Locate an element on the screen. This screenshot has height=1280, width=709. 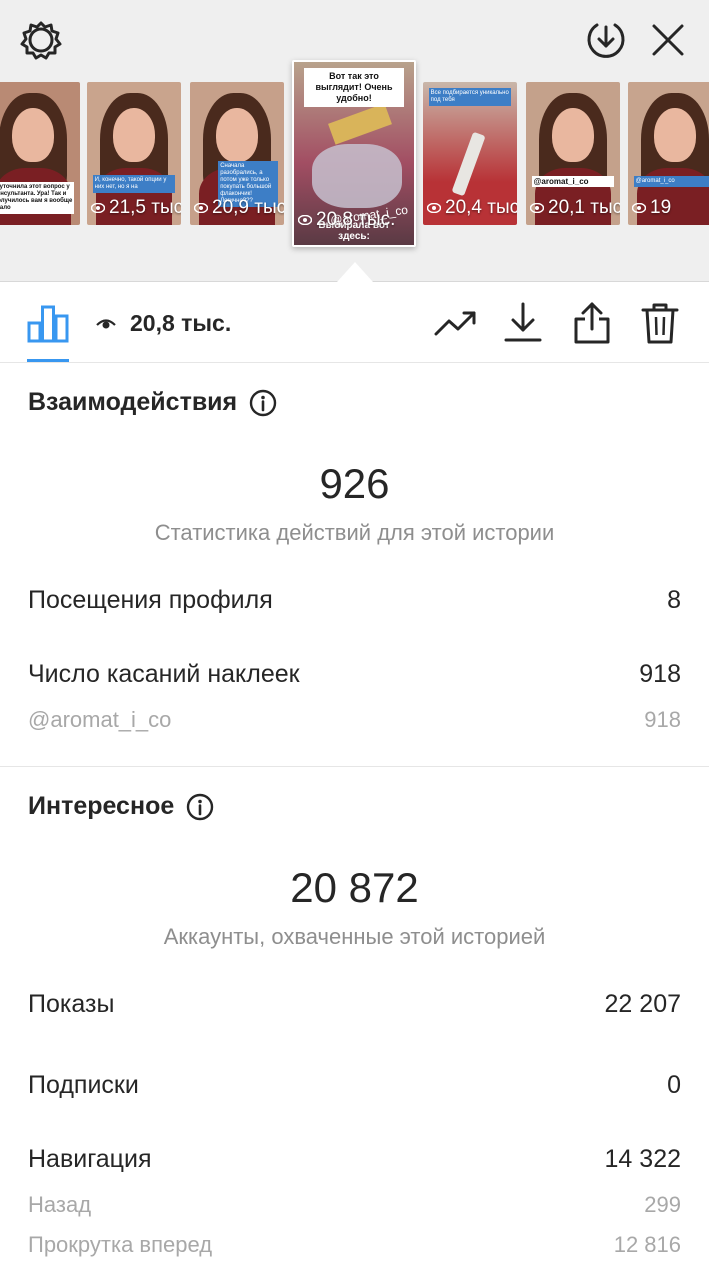
story-views: 21,5 тыс. is located at coordinates (136, 208).